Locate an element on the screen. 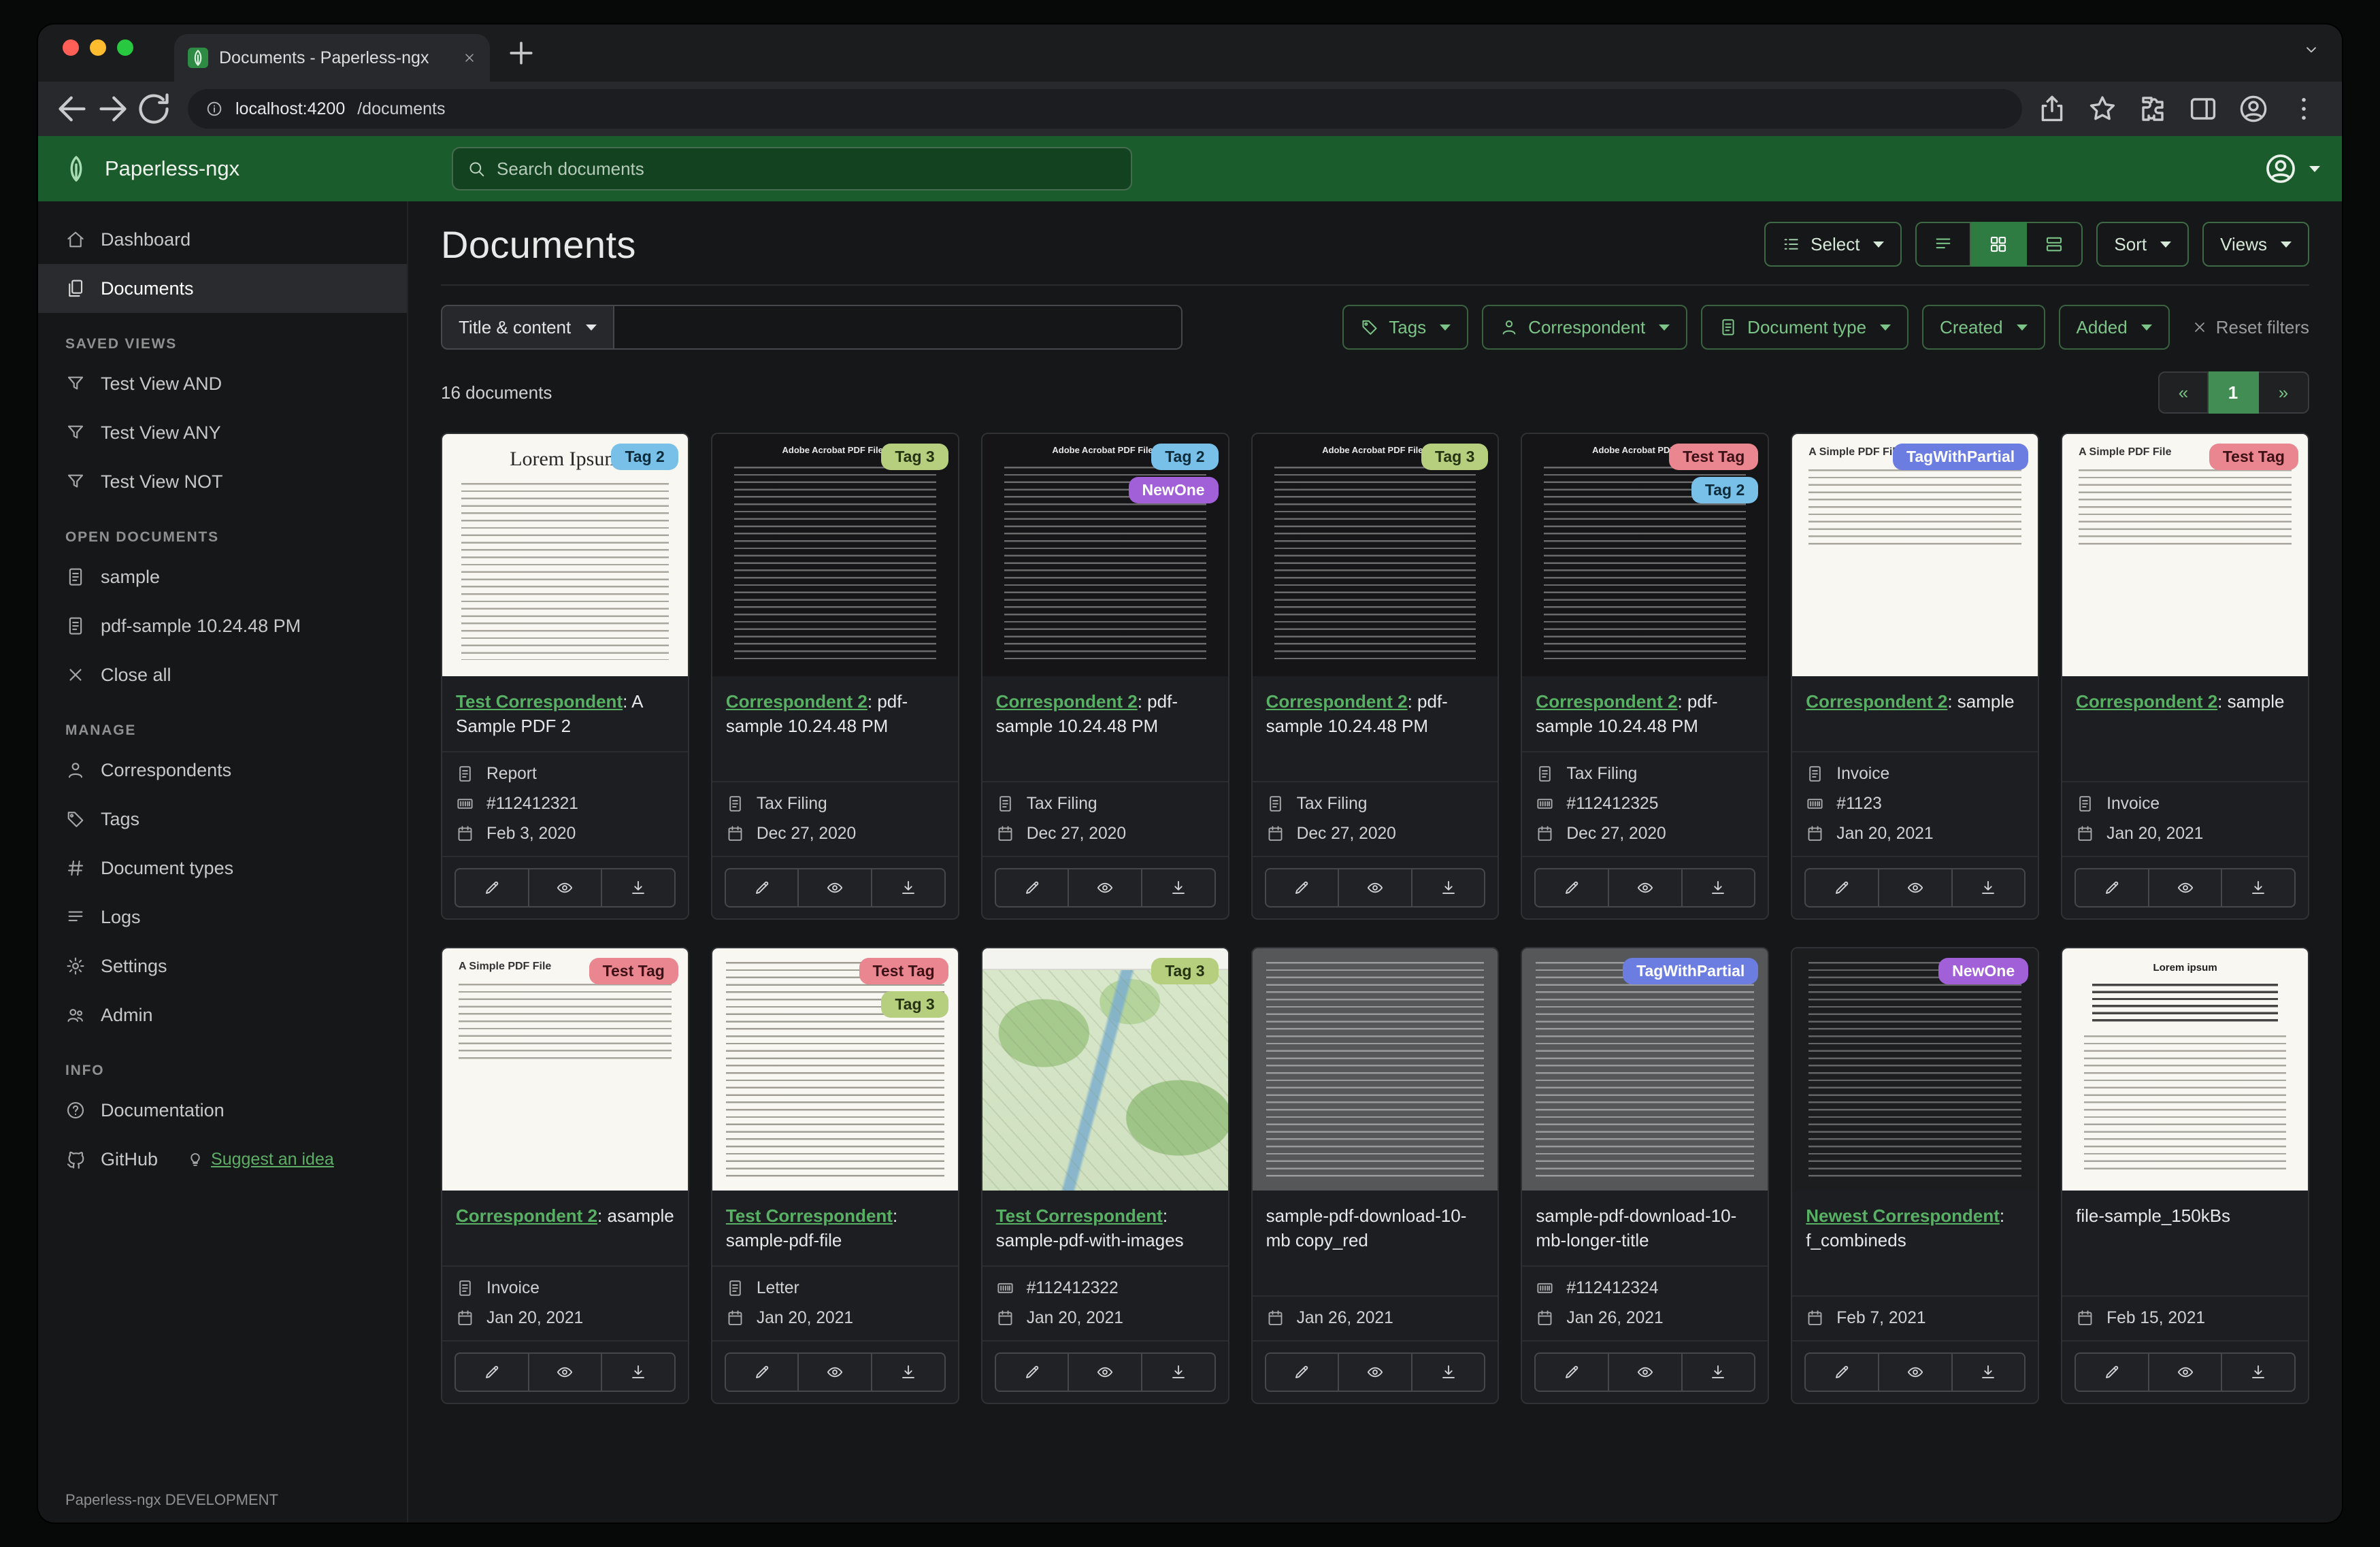 Image resolution: width=2380 pixels, height=1547 pixels. tag-badge: TagWithPartial is located at coordinates (1961, 457).